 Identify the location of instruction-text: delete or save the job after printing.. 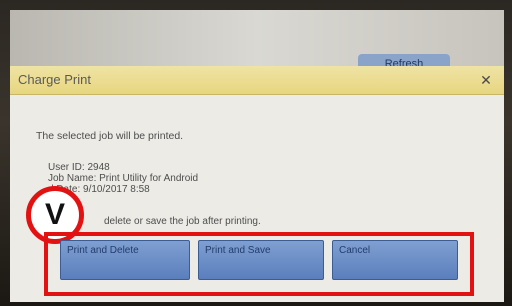
(182, 221).